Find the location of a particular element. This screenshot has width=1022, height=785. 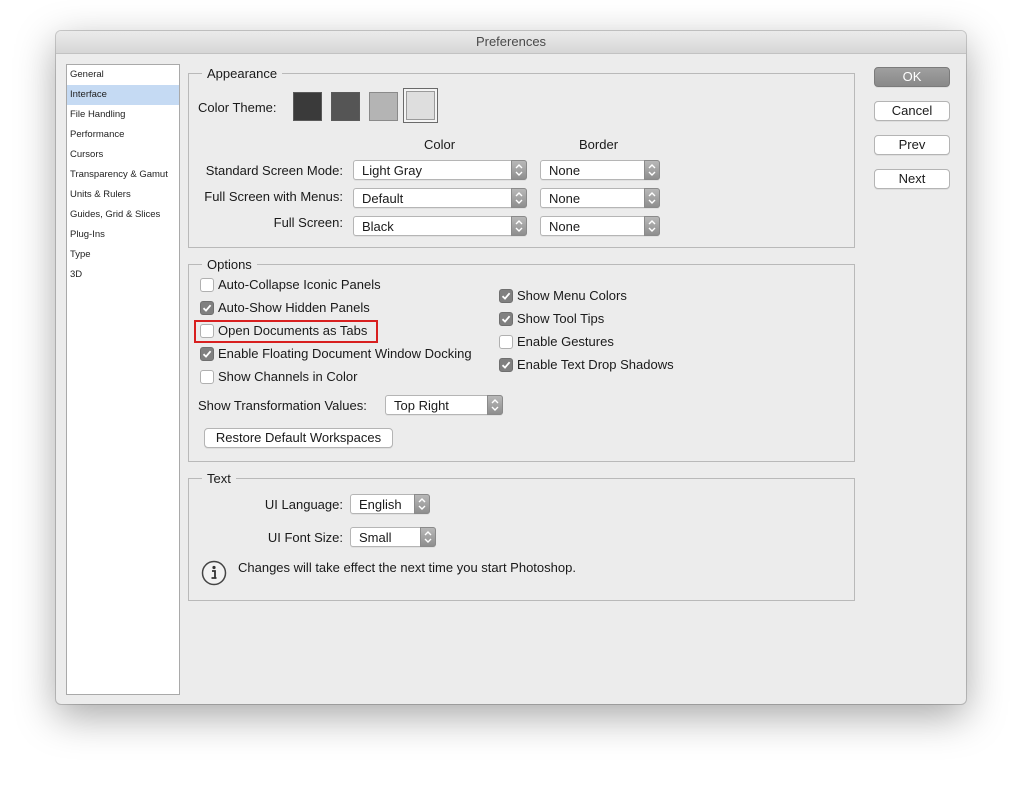

text-drop-shadows-label: Enable Text Drop Shadows is located at coordinates (595, 364).